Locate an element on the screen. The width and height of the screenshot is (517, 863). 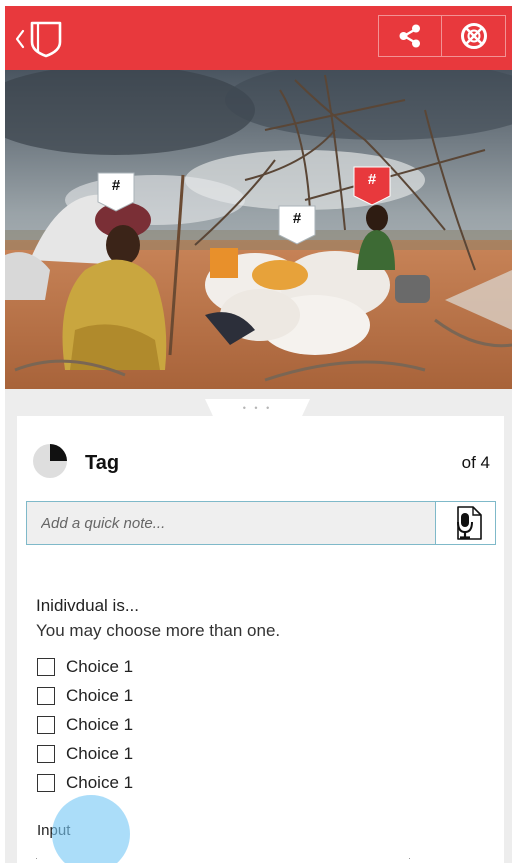
close-circle-icon is located at coordinates (473, 36).